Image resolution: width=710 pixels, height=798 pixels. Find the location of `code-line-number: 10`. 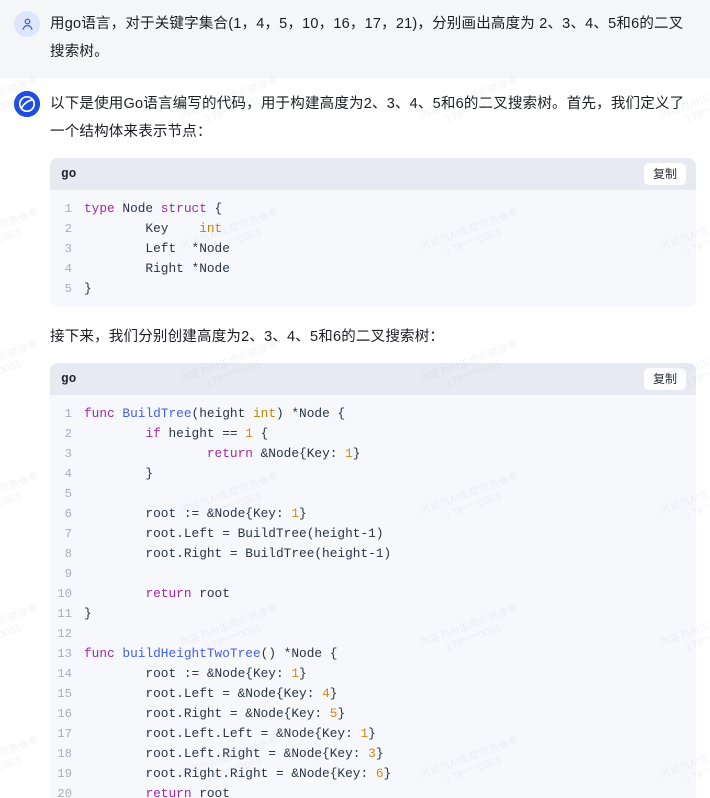

code-line-number: 10 is located at coordinates (64, 594).